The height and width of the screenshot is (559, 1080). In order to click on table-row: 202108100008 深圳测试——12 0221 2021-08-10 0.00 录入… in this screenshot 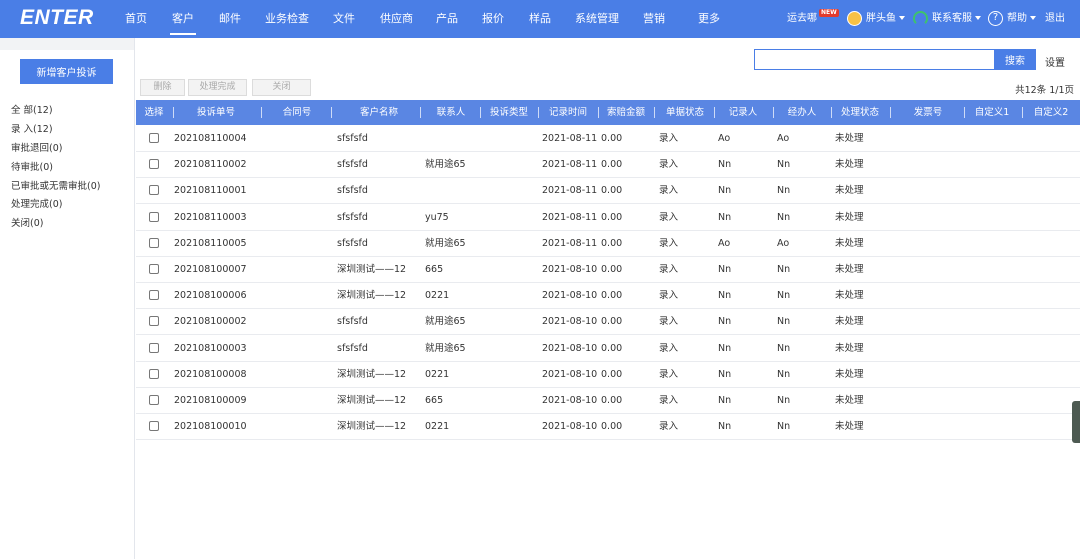, I will do `click(608, 375)`.